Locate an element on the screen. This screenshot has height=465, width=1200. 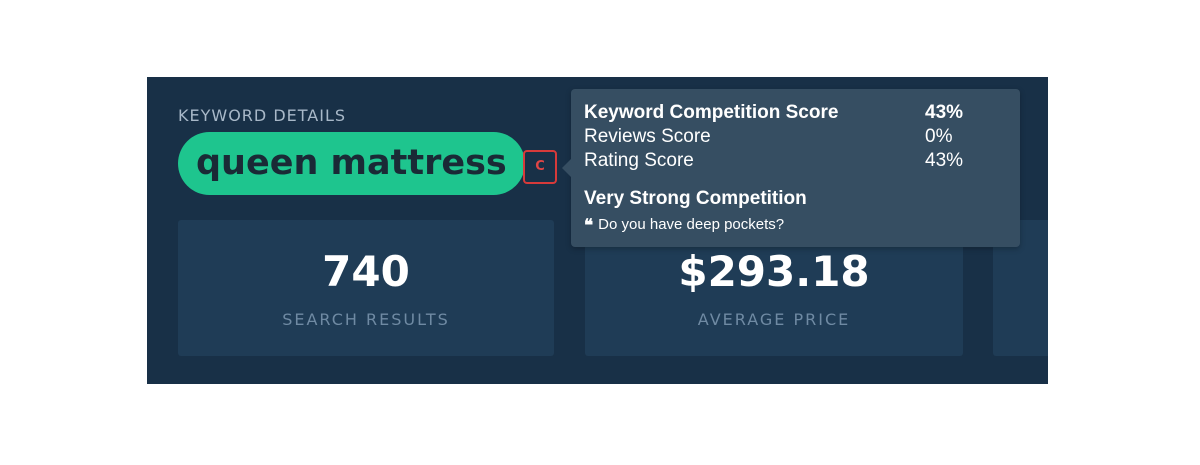
tooltip-row-keyword-competition: Keyword Competition Score 43% is located at coordinates (792, 113).